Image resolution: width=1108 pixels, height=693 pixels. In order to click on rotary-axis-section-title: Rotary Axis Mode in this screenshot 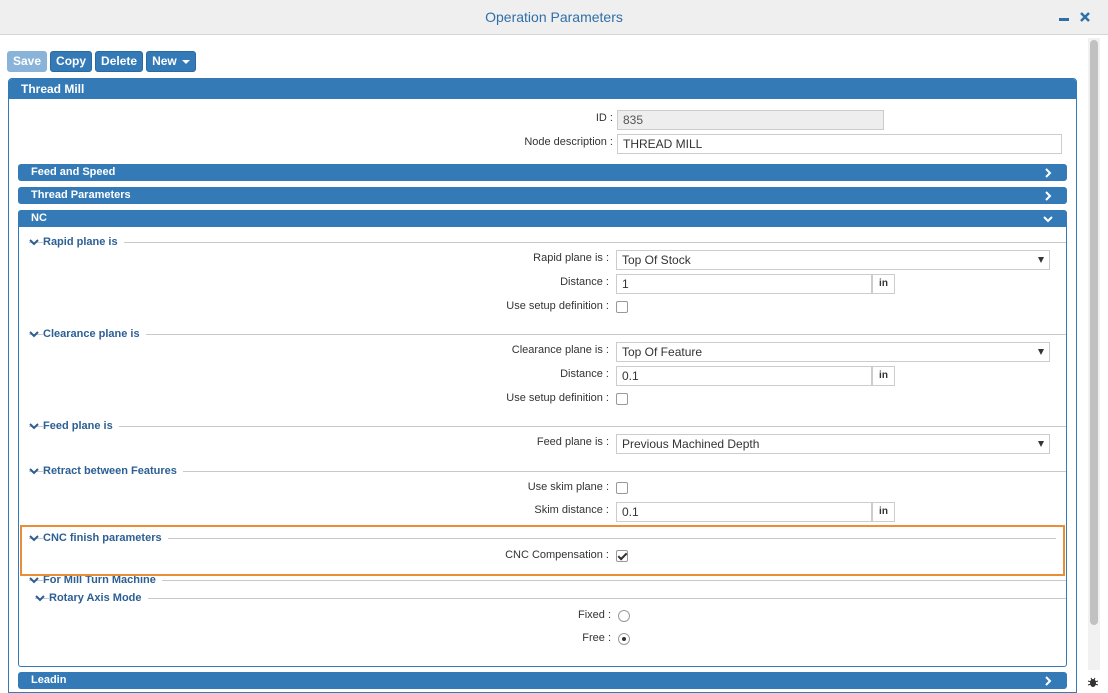, I will do `click(98, 598)`.